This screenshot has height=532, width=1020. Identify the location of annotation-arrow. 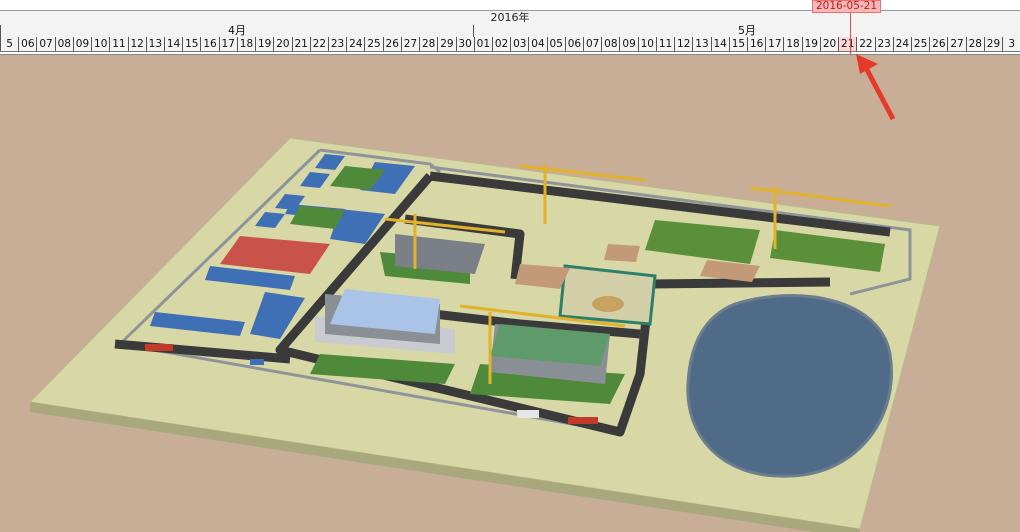
(876, 87).